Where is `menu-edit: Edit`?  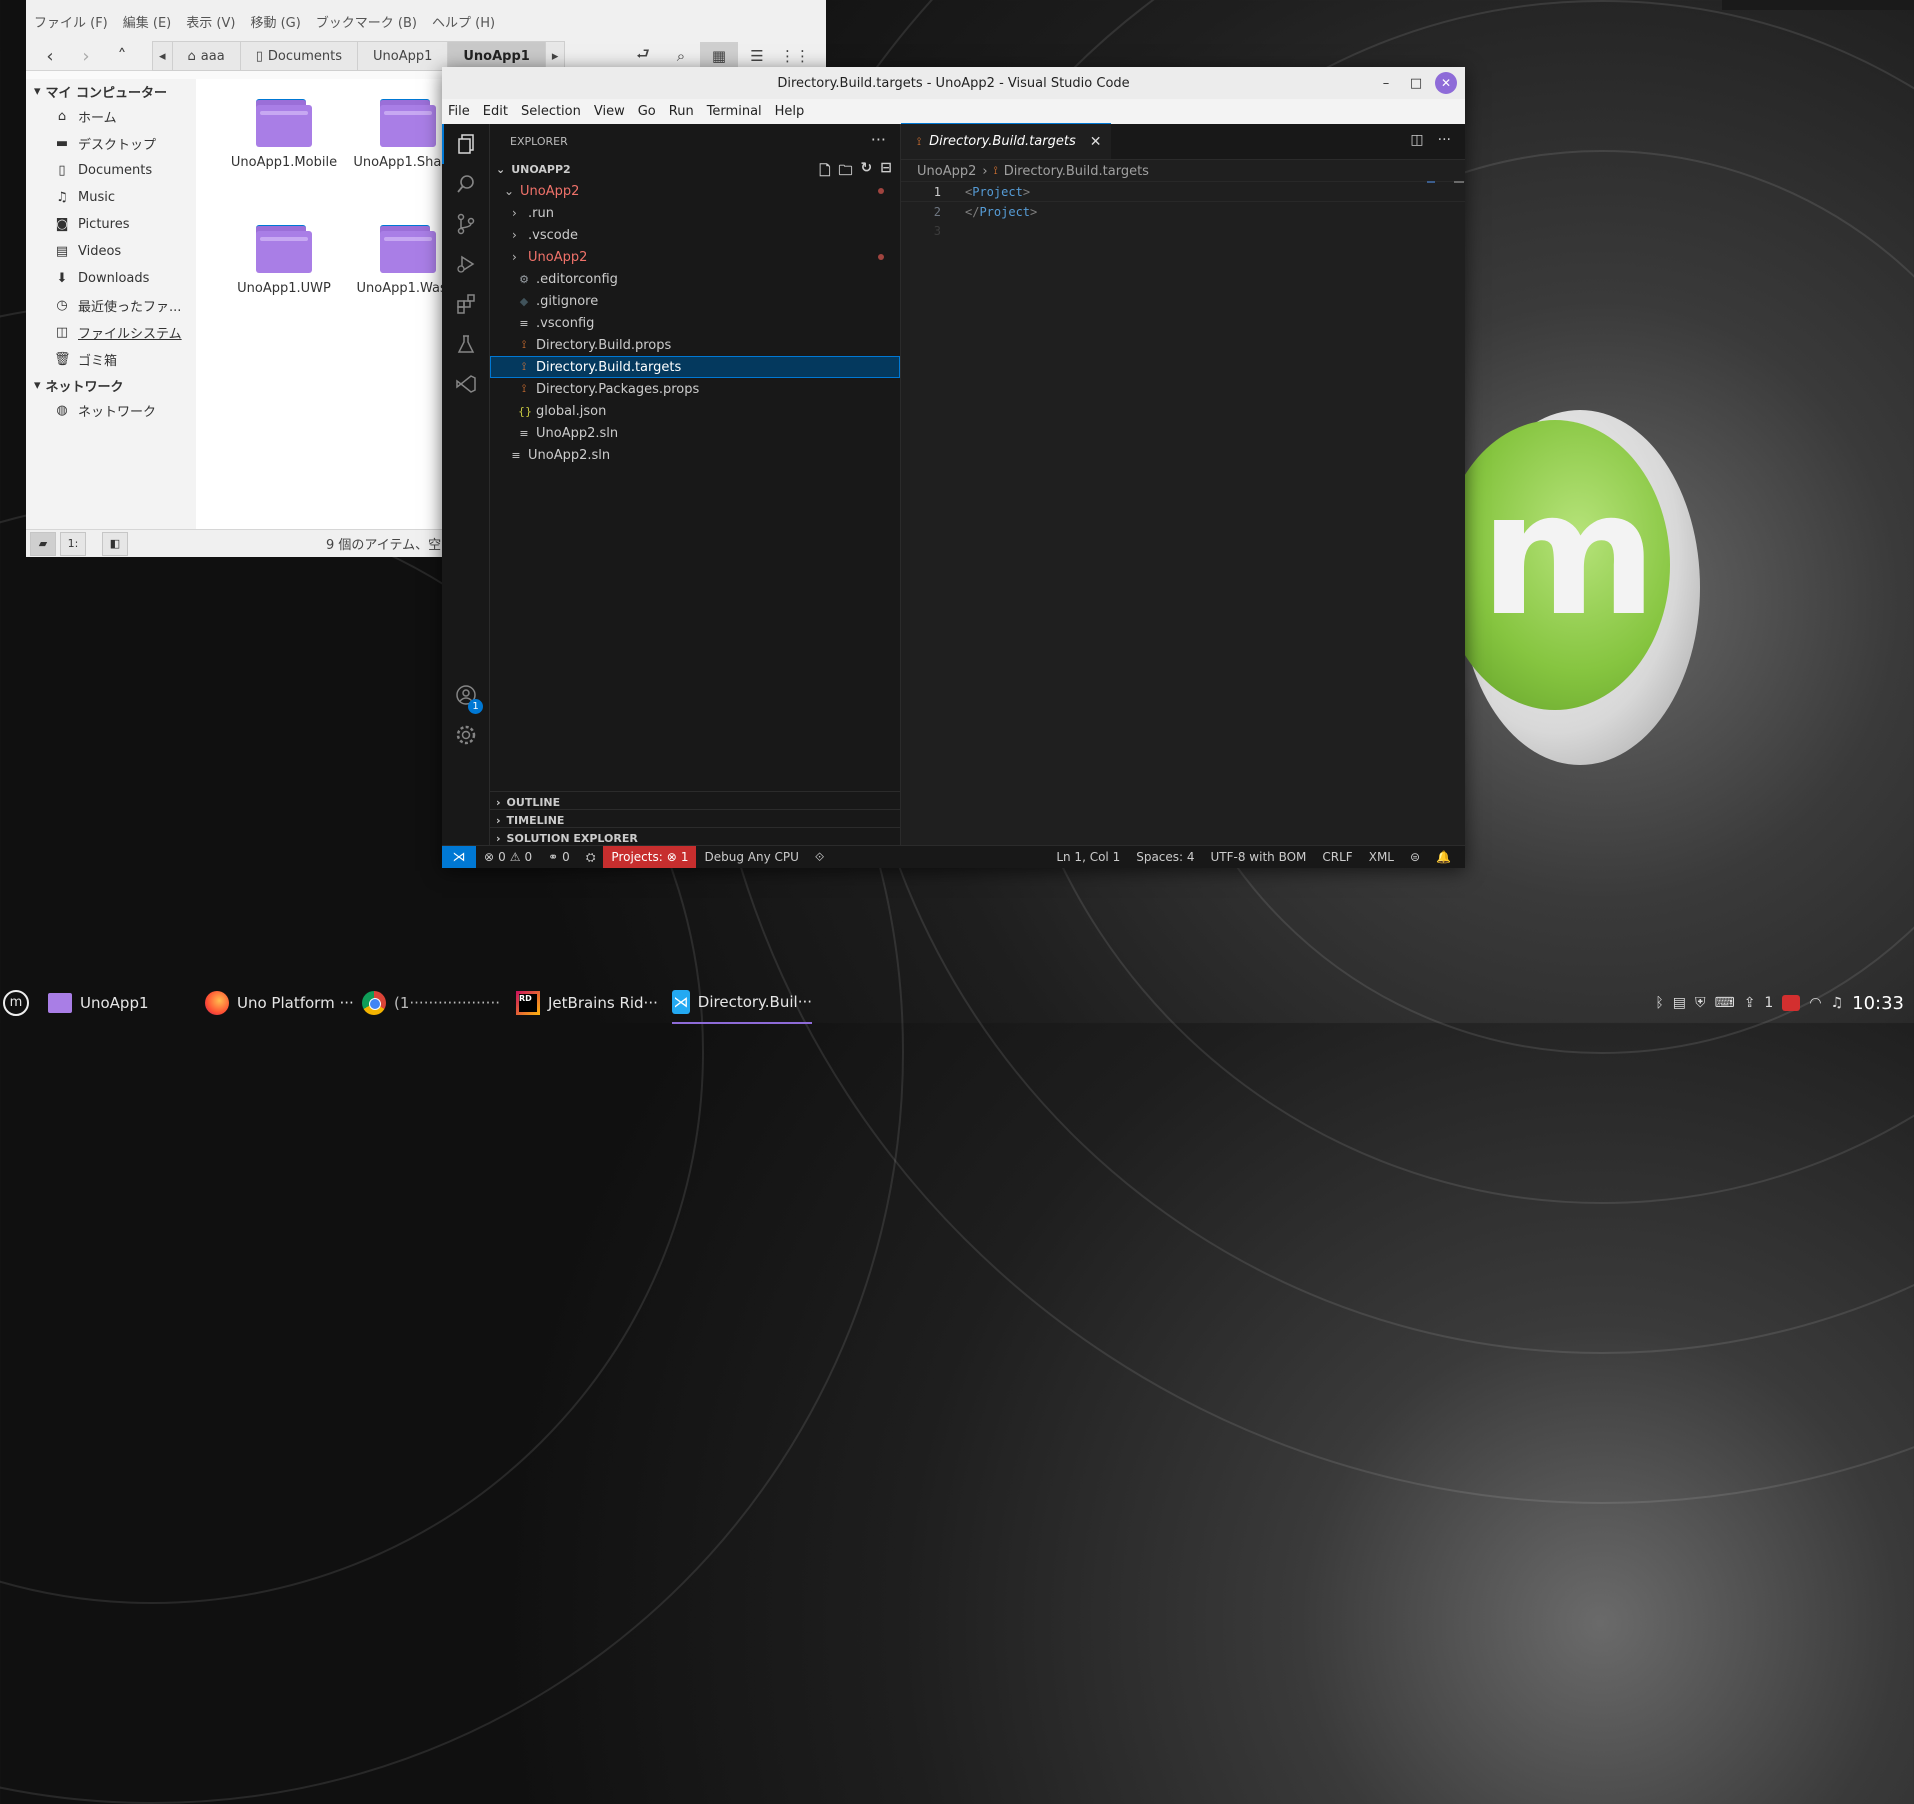
menu-edit: Edit is located at coordinates (495, 111).